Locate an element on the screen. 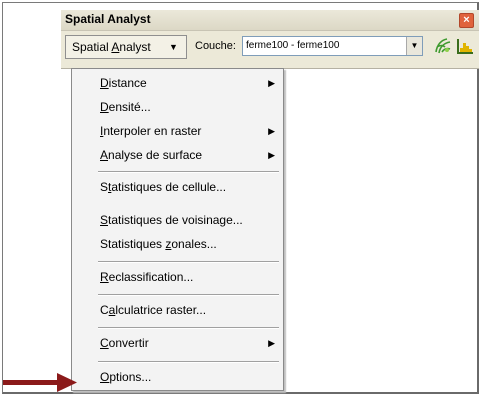  close-icon: × is located at coordinates (466, 20).